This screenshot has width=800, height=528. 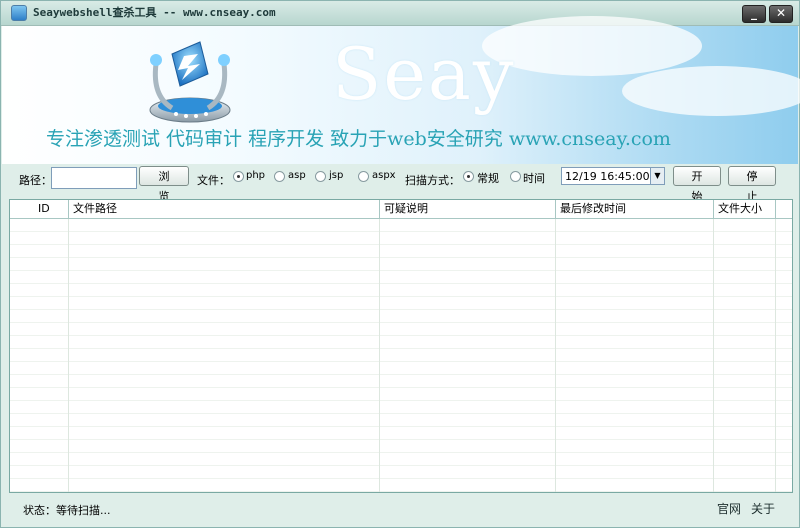 I want to click on official-site-link: 官网, so click(x=729, y=508).